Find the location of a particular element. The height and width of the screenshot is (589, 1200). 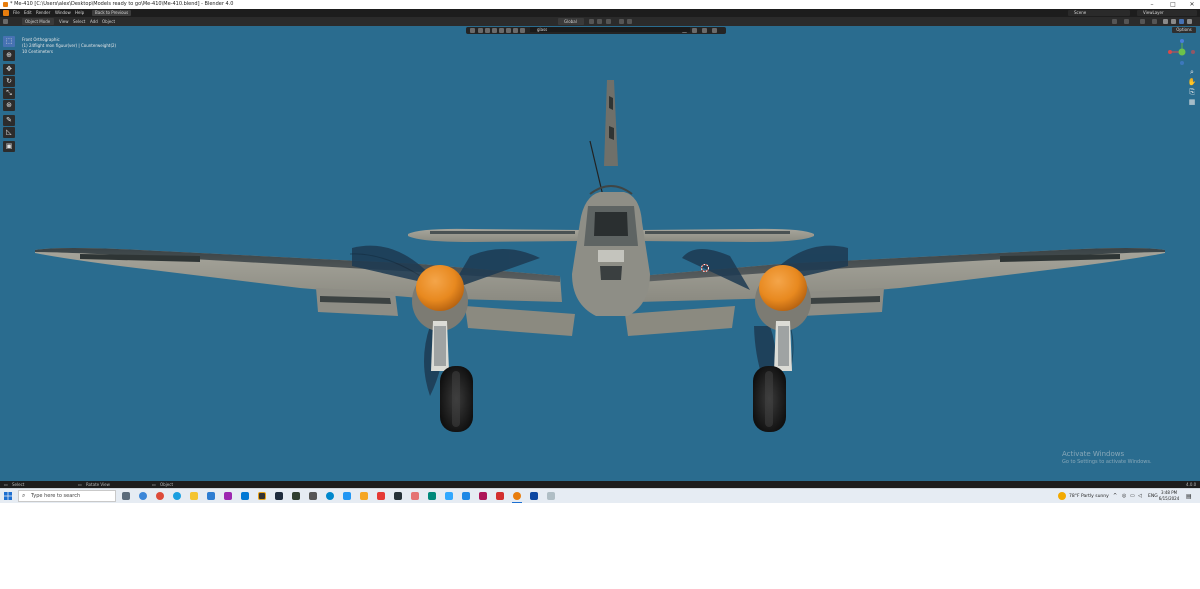

snap-icon is located at coordinates (599, 21).